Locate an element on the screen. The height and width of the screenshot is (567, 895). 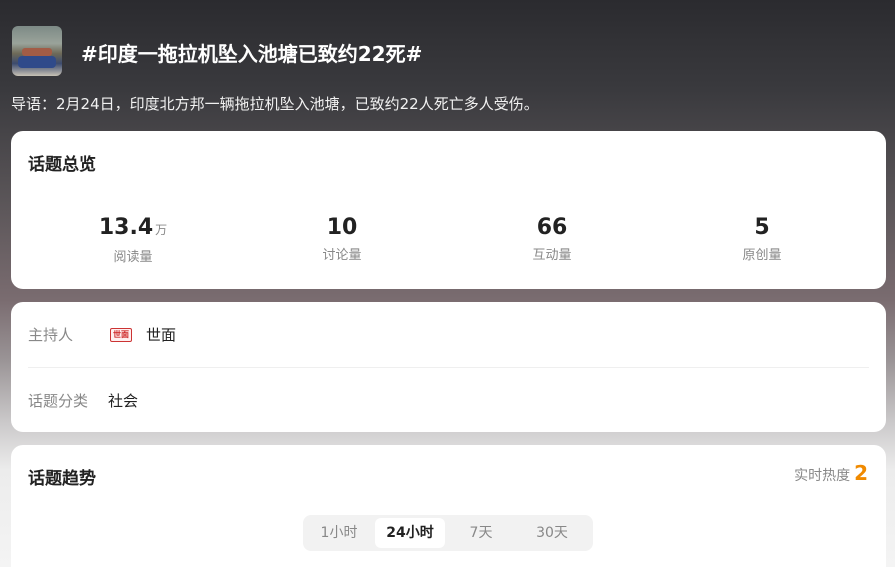
host-label: 主持人 is located at coordinates (51, 335).